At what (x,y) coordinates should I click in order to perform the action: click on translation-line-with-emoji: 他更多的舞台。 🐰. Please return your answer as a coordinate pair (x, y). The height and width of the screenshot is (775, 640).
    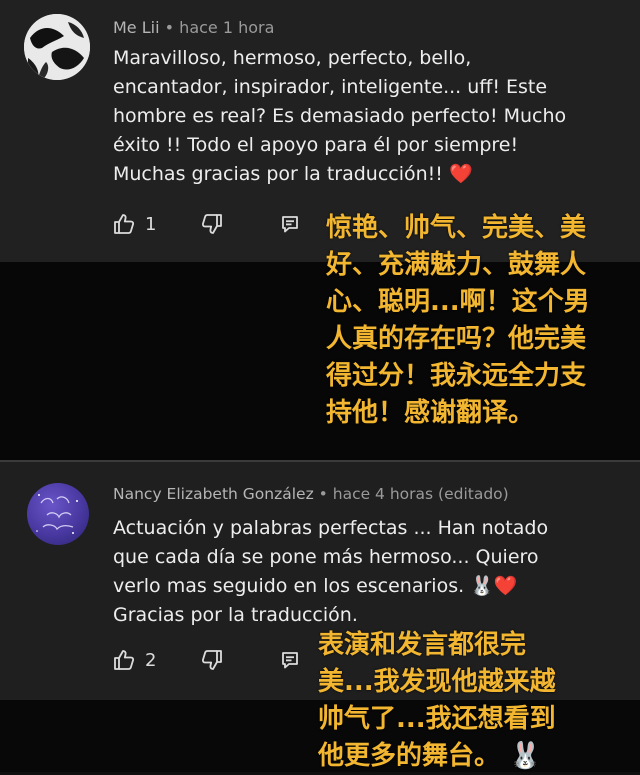
    Looking at the image, I should click on (437, 756).